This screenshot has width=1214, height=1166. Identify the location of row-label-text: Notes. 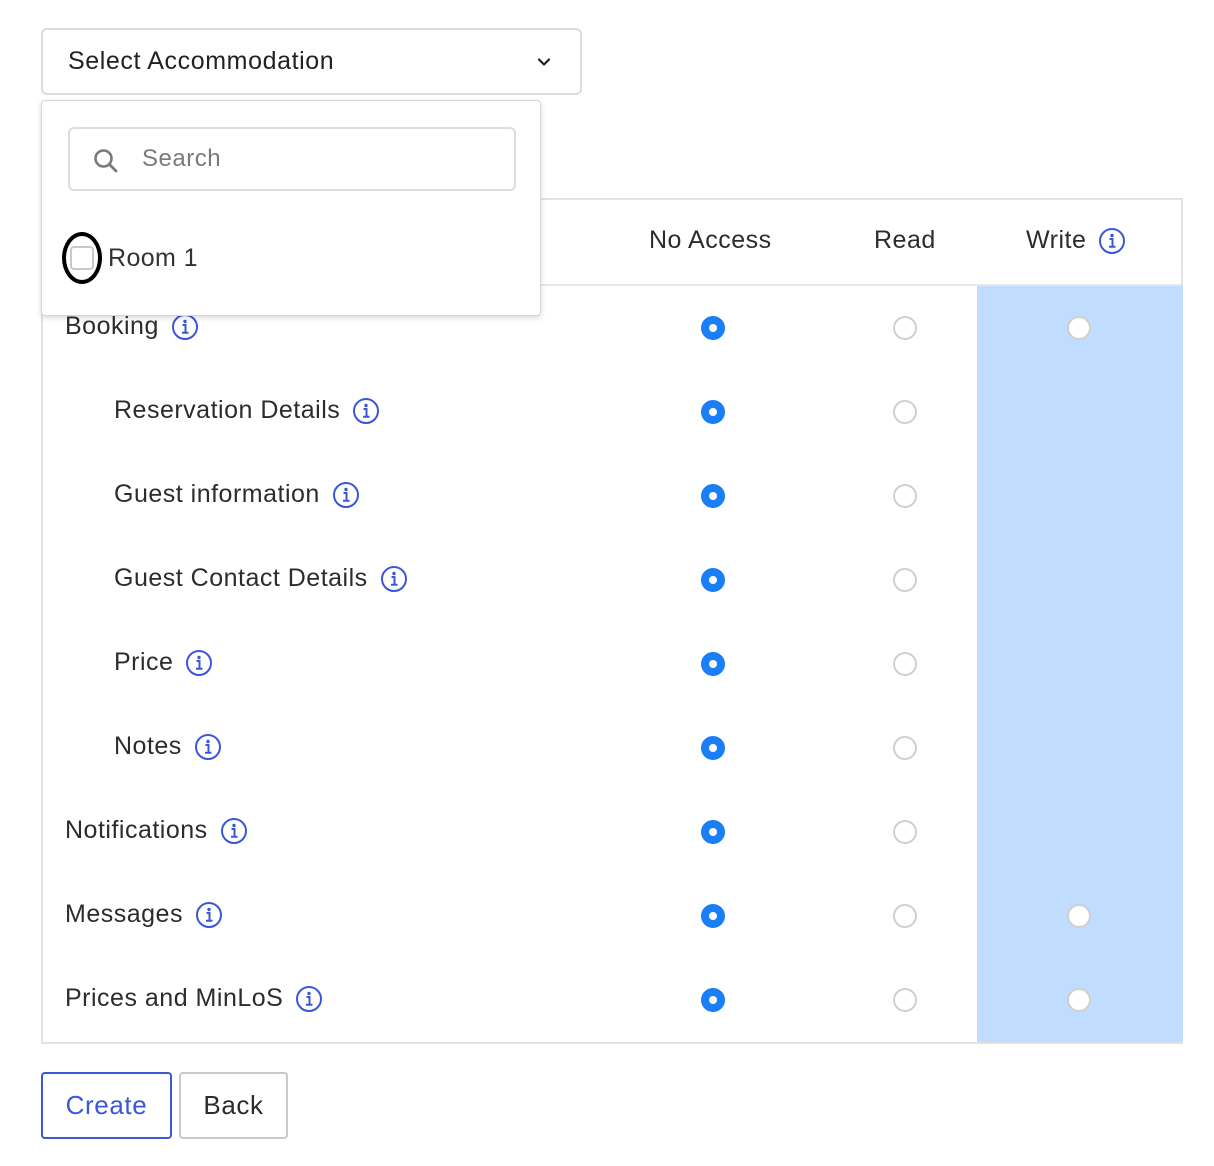
(148, 746).